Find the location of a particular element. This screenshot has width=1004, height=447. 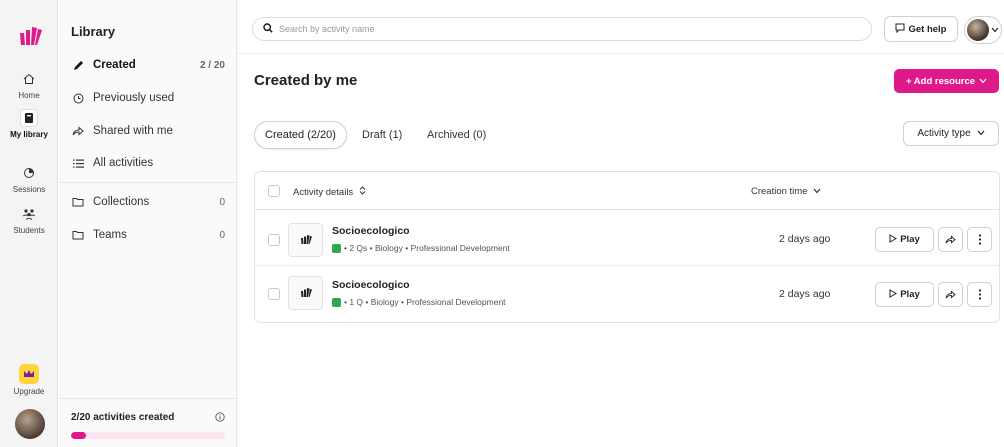

rail-home: Home is located at coordinates (29, 85).